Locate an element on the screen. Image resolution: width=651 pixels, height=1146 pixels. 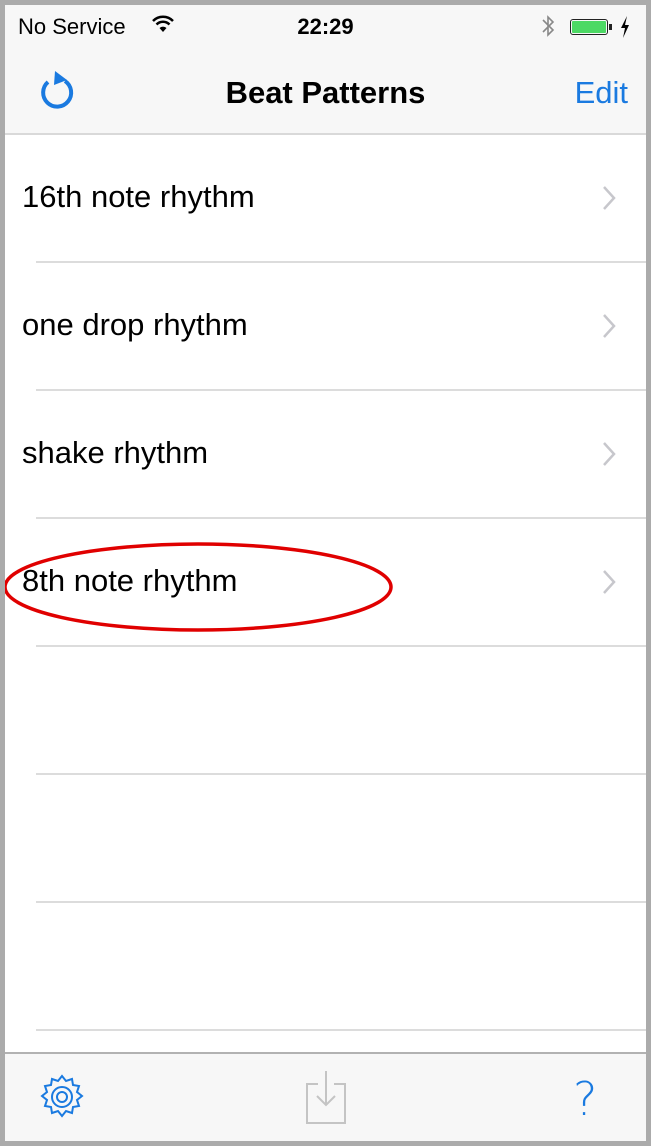
help-button: ? is located at coordinates (585, 1099).